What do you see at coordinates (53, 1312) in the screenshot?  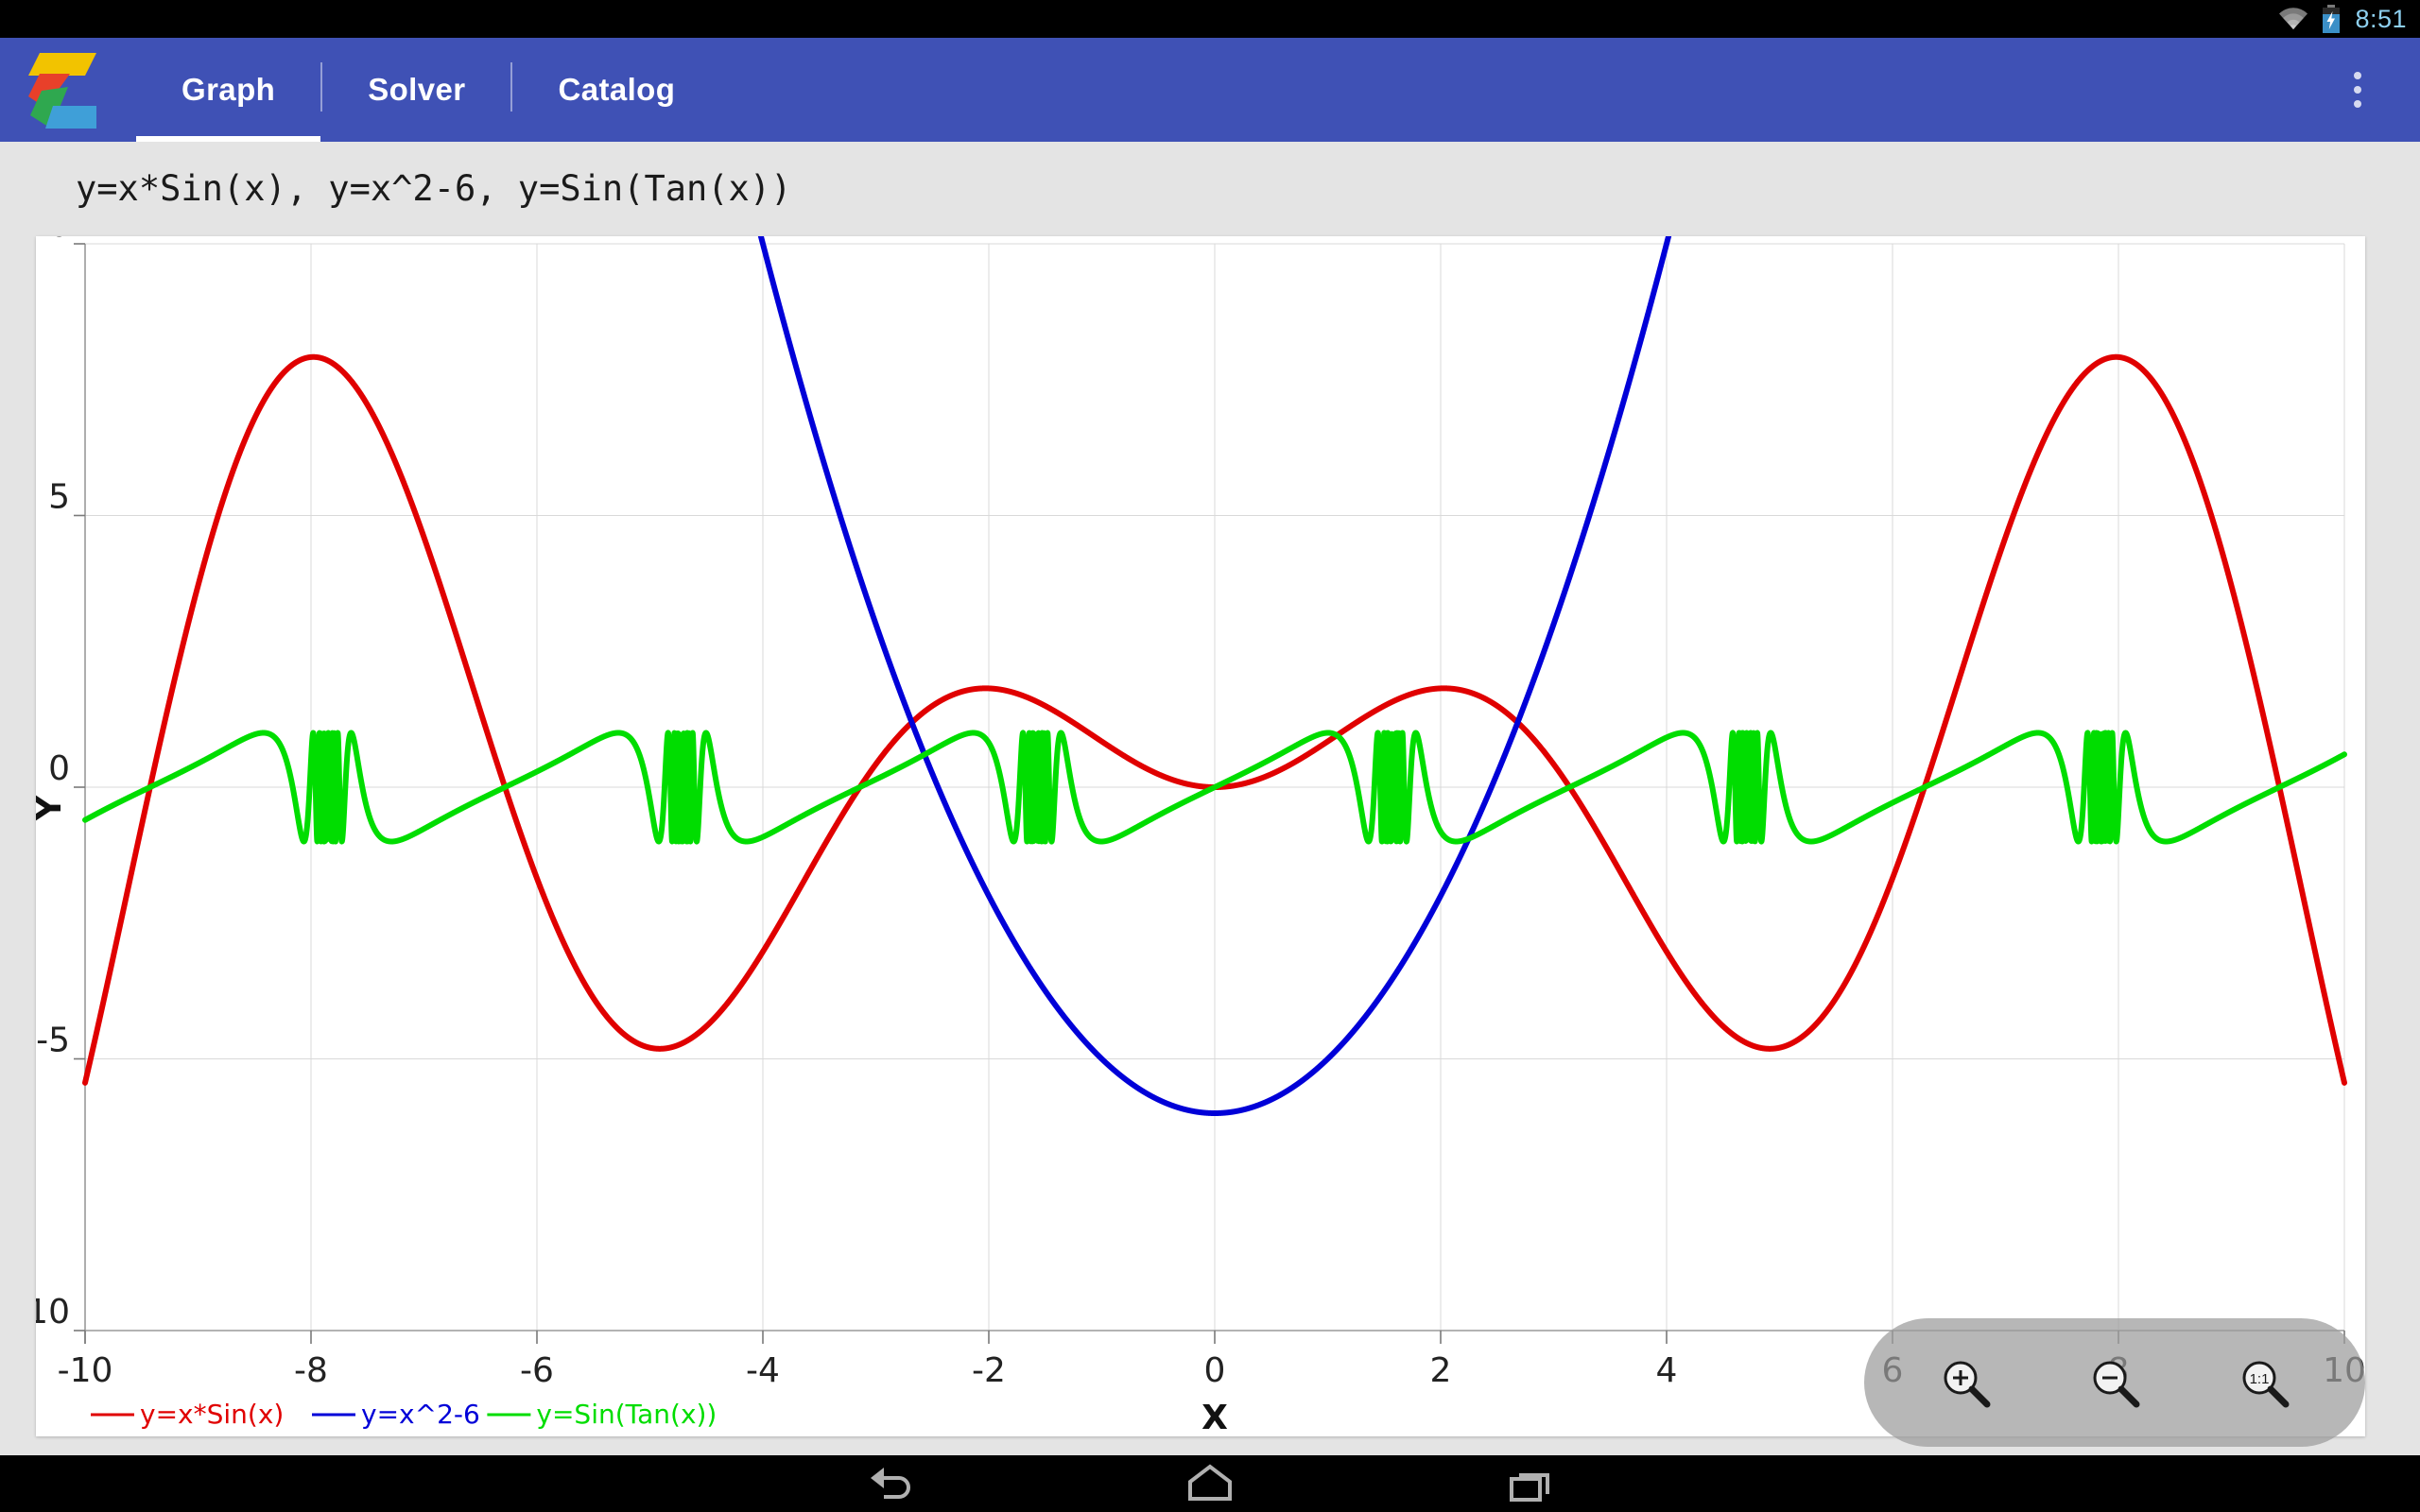 I see `y-tick-label: -10` at bounding box center [53, 1312].